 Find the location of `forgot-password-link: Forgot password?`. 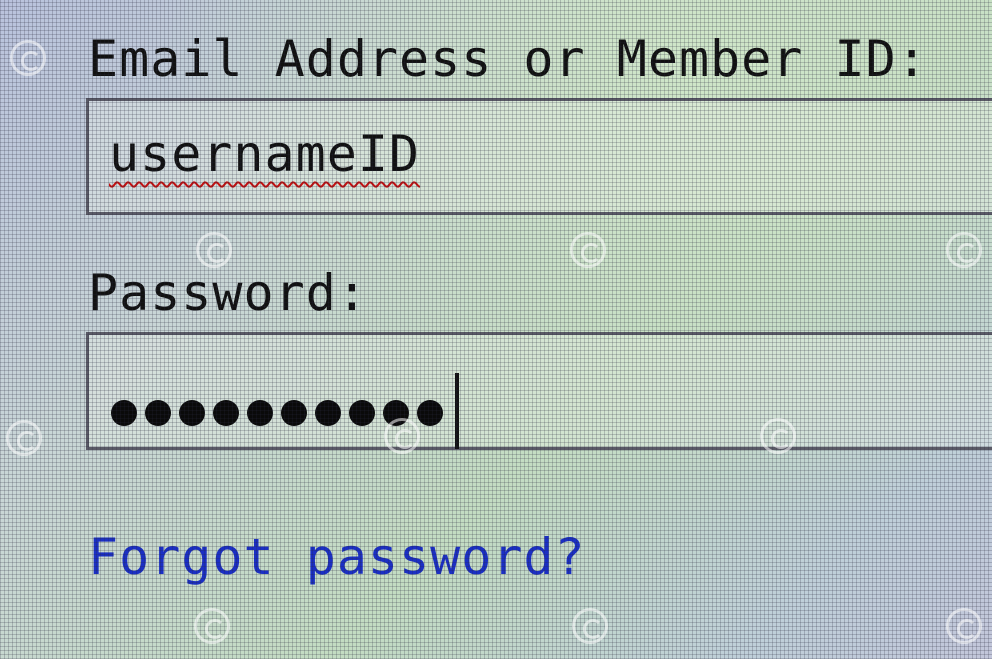

forgot-password-link: Forgot password? is located at coordinates (337, 557).